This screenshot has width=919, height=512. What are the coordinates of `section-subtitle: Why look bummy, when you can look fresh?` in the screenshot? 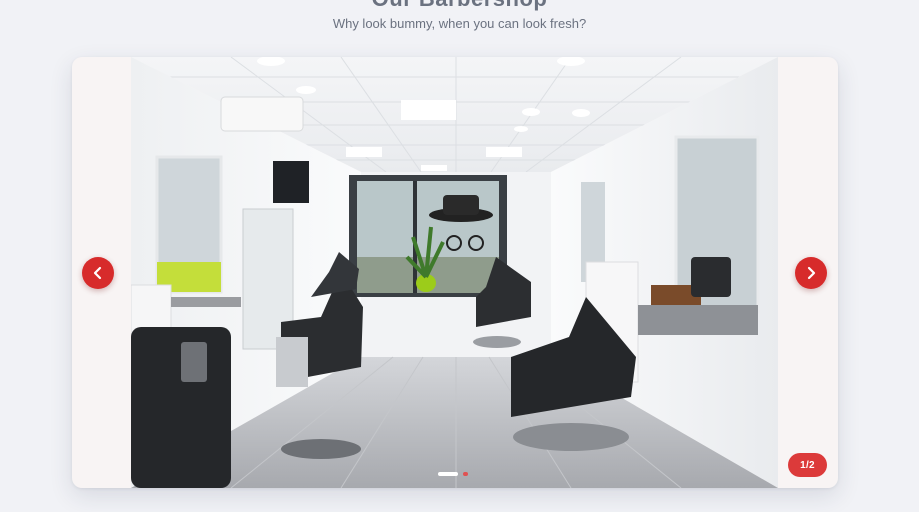 It's located at (459, 23).